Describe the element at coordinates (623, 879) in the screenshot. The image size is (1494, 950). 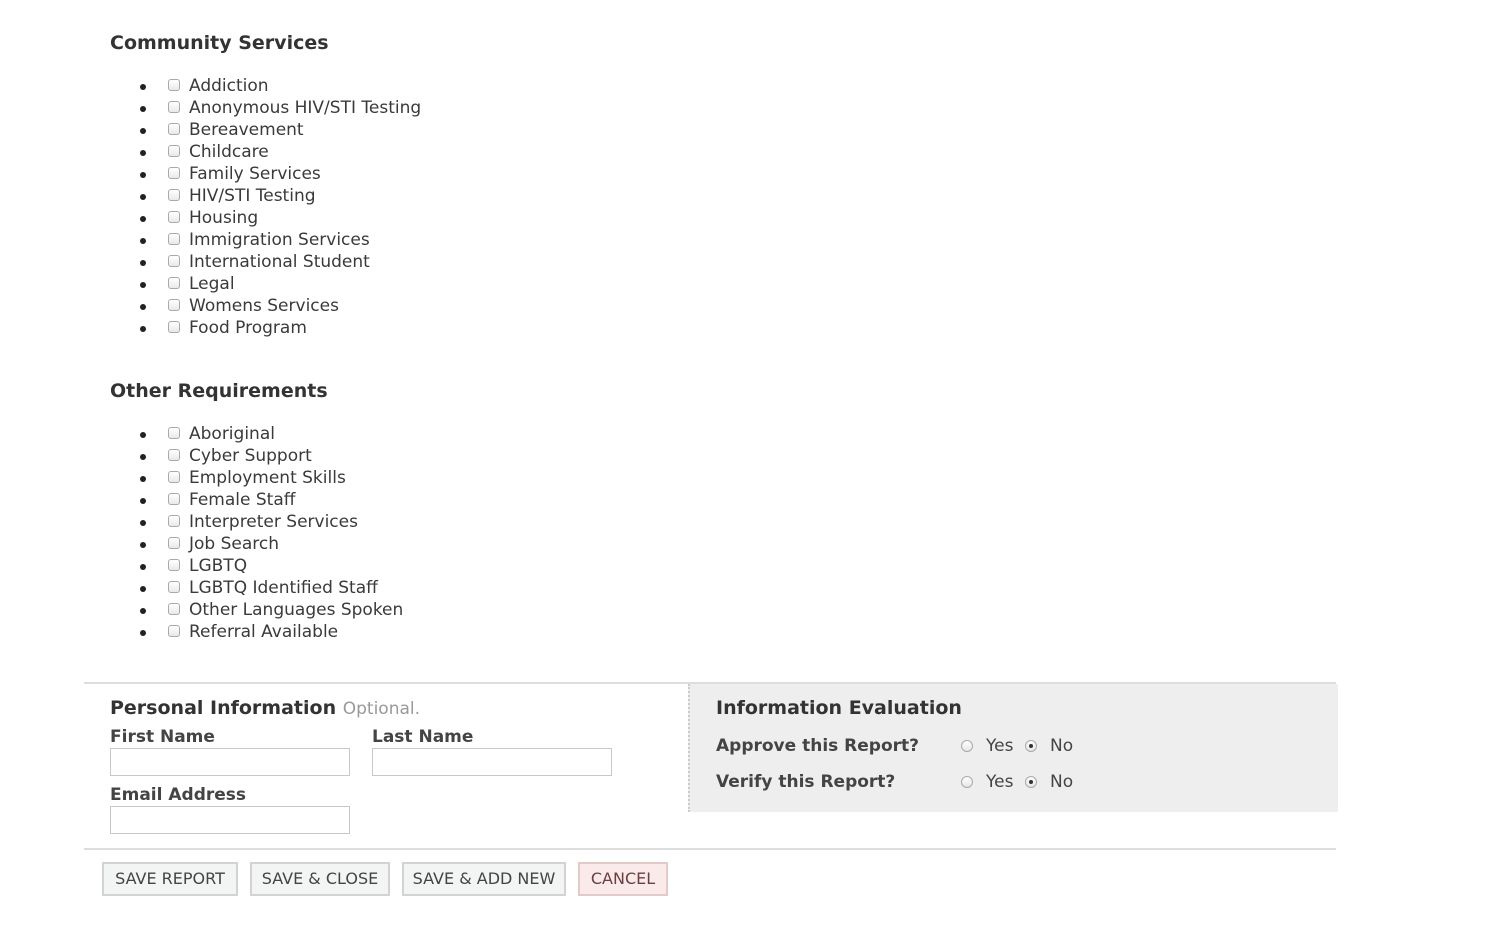
I see `cancel-button: CANCEL` at that location.